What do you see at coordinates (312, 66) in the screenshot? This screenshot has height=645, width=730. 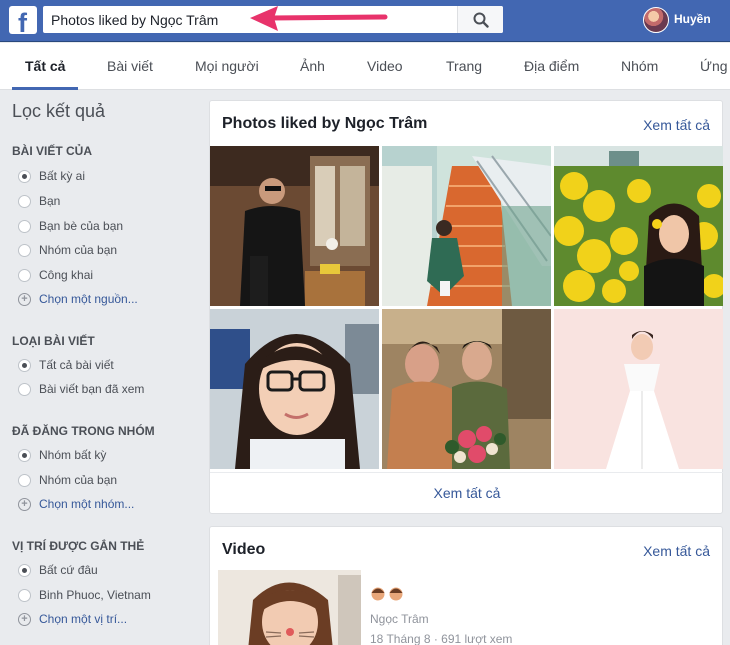 I see `tab-photos: Ảnh` at bounding box center [312, 66].